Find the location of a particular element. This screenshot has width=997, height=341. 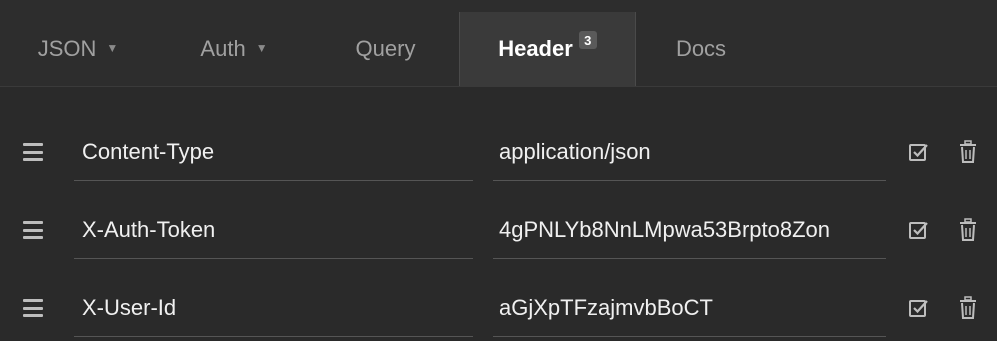

tab-label: Query is located at coordinates (385, 48).